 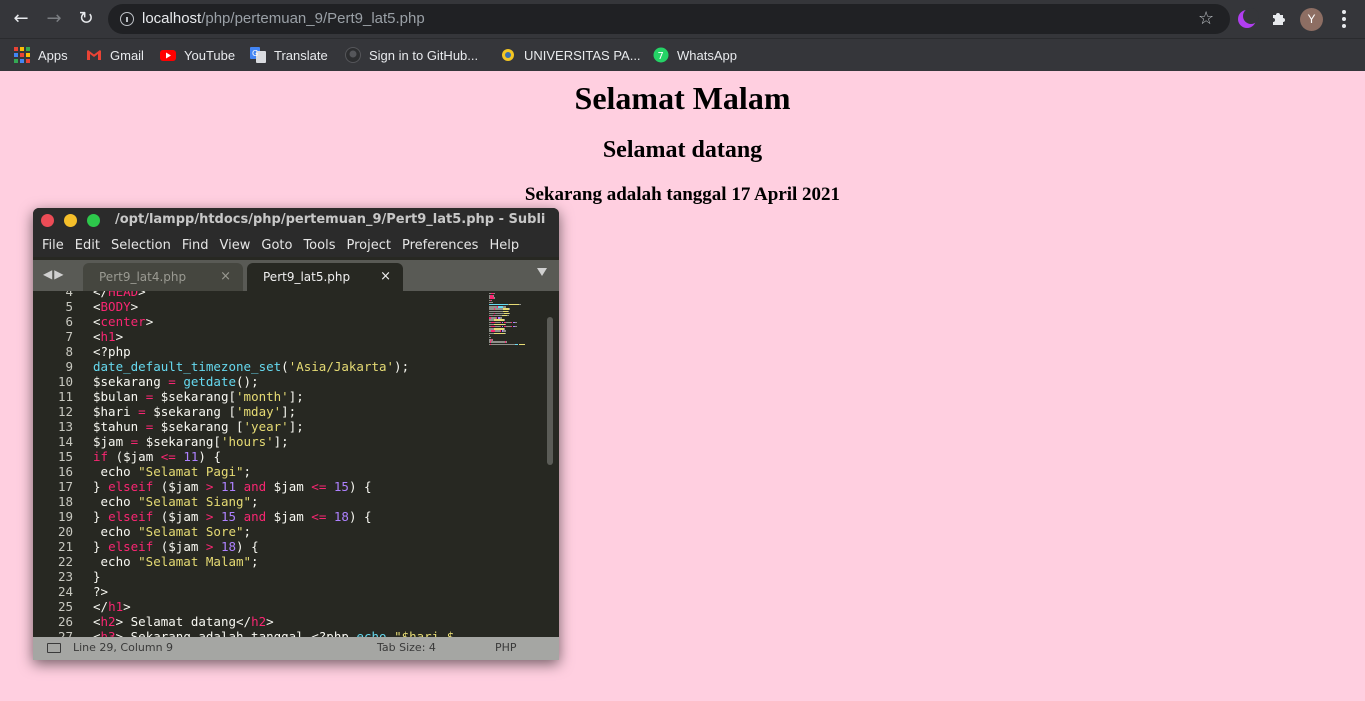 What do you see at coordinates (542, 272) in the screenshot?
I see `tab-list-dropdown-icon` at bounding box center [542, 272].